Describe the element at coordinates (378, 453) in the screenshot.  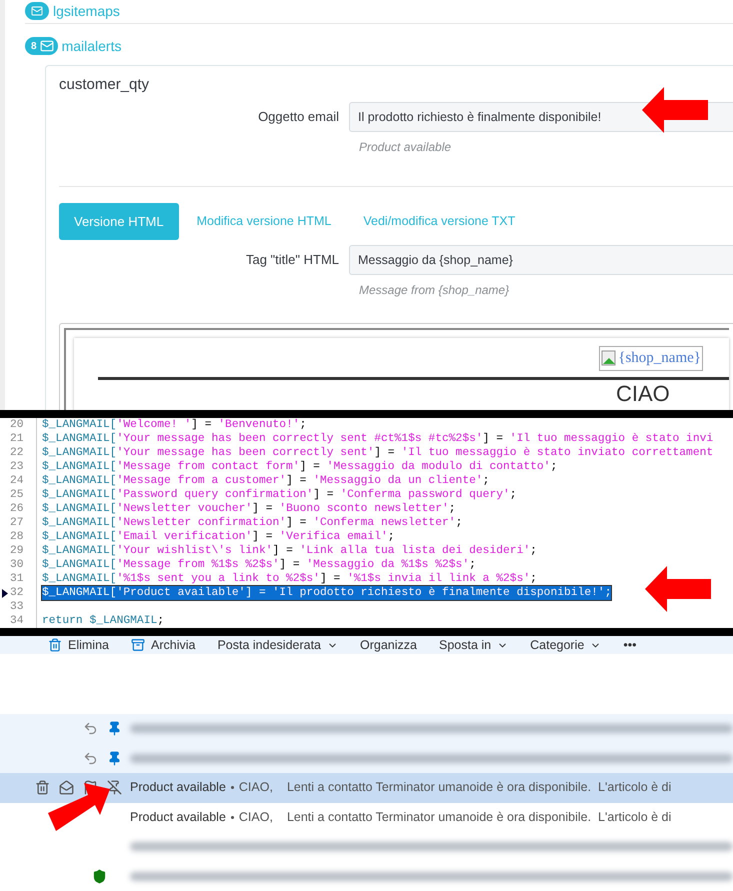
I see `code-line: $_LANGMAIL['Your message has been correctly sent'] = 'Il tuo messaggio è stato inviato correttament` at that location.